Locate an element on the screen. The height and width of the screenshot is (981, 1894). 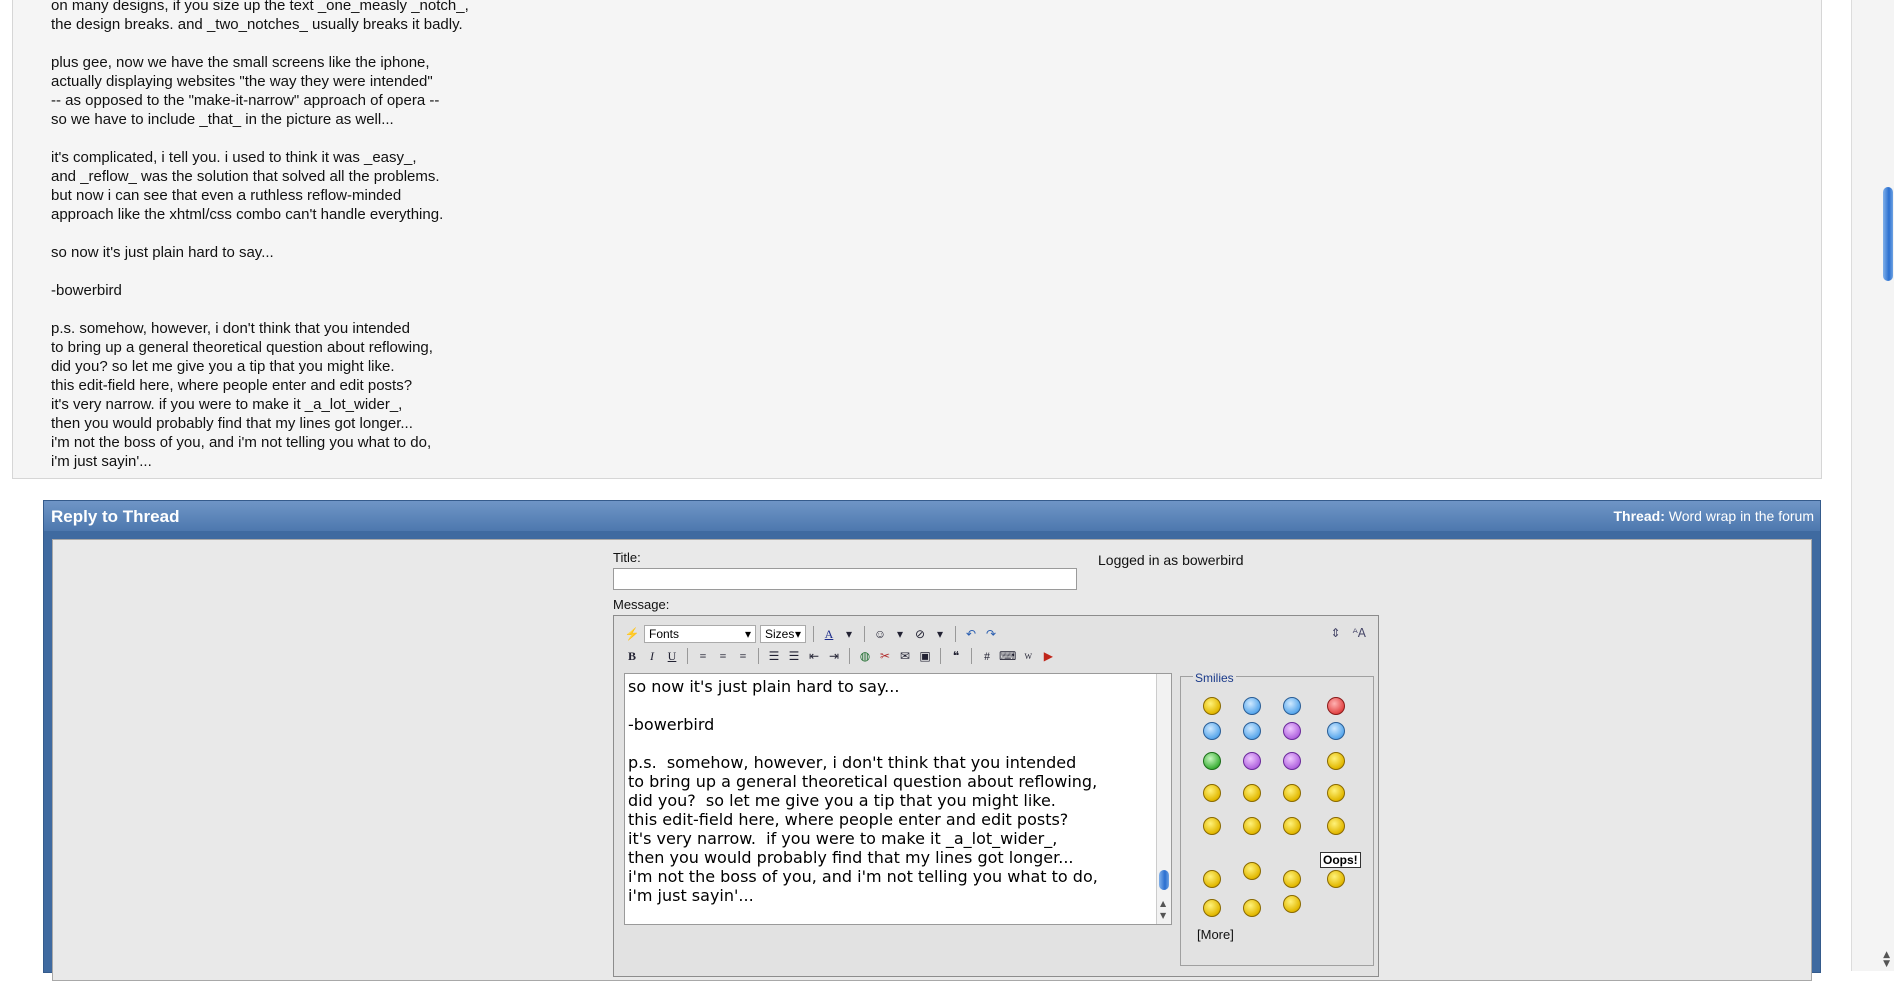
wiki-icon: W is located at coordinates (1028, 656).